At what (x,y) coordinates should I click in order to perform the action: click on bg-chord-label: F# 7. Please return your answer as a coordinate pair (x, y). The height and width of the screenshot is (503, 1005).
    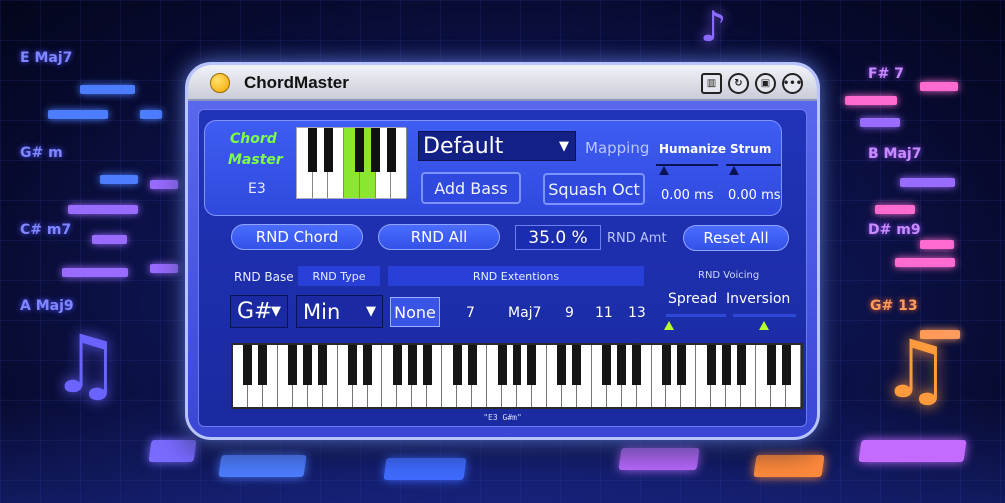
    Looking at the image, I should click on (886, 74).